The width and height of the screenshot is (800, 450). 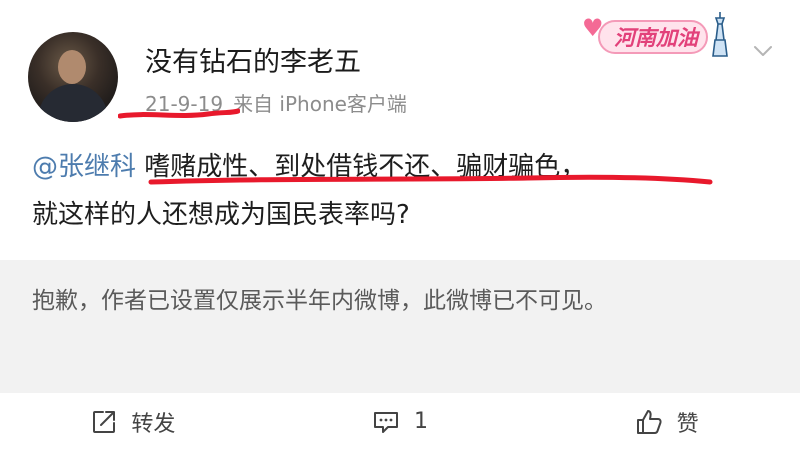 I want to click on henan-jiayou-badge: ♥ 河南加油, so click(x=654, y=34).